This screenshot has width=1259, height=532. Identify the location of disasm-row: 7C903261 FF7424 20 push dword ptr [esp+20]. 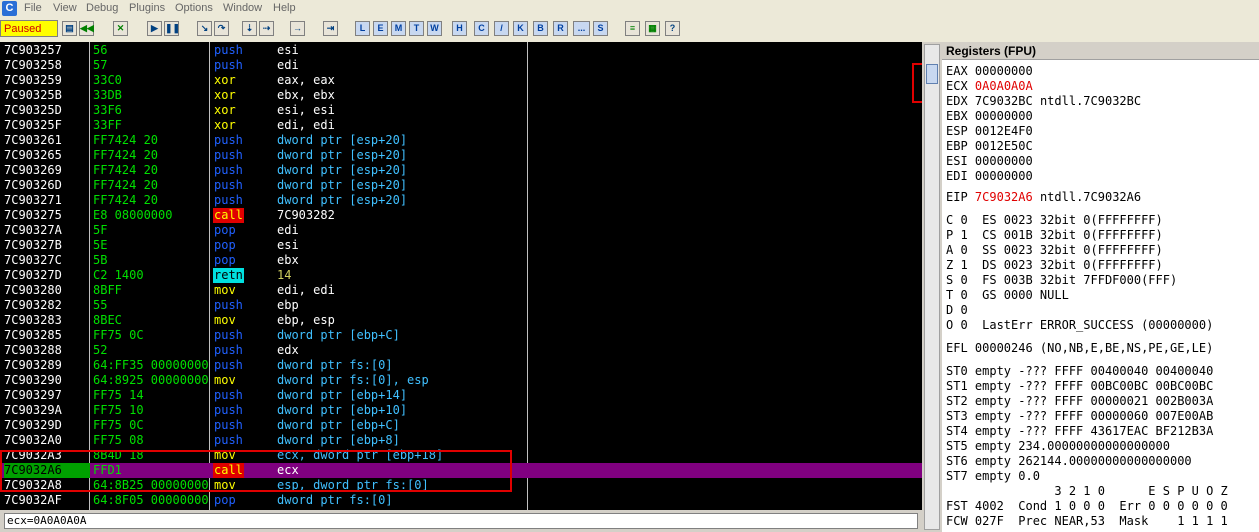
(461, 140).